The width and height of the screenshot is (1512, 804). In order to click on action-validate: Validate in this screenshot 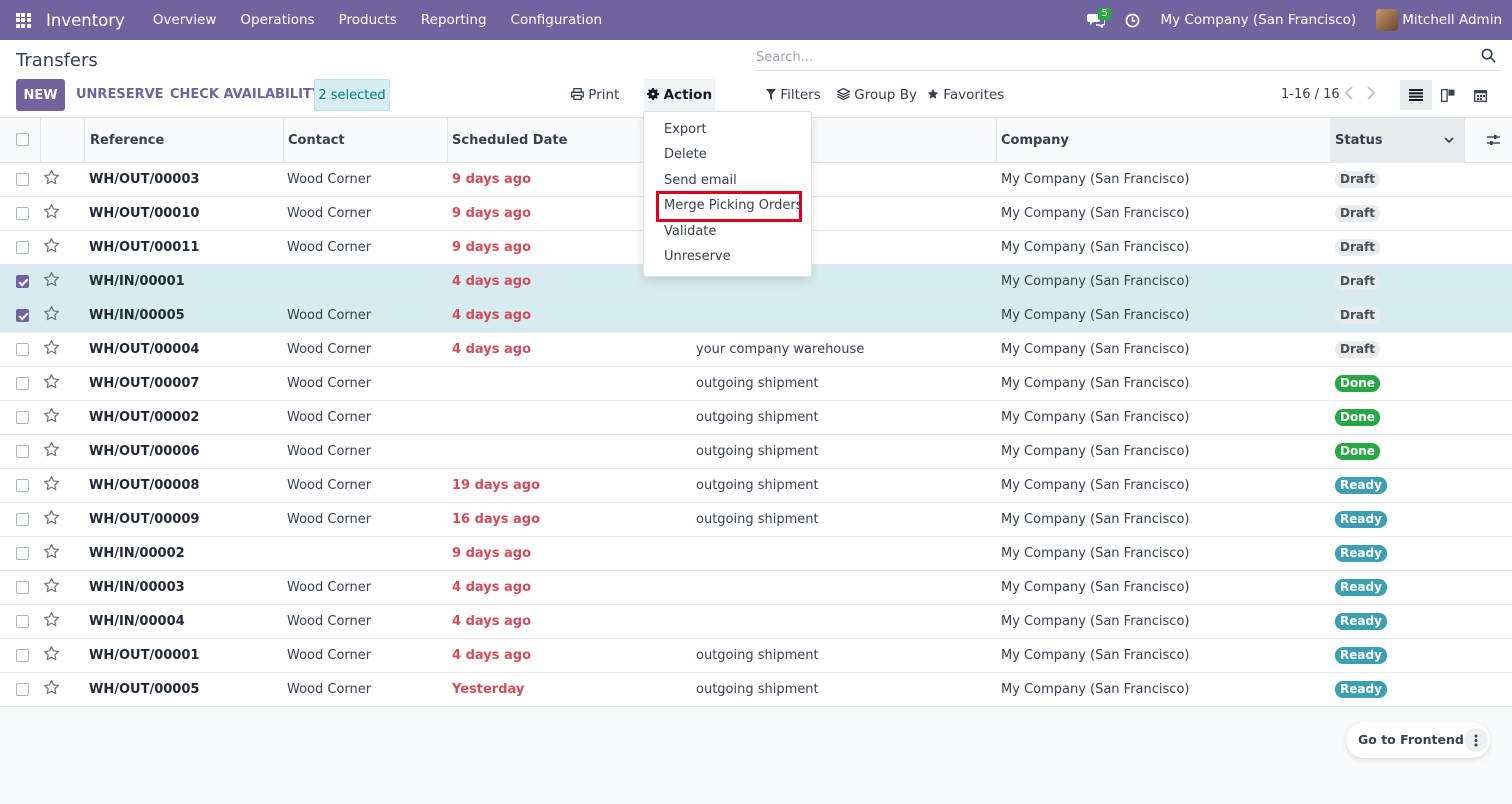, I will do `click(690, 232)`.